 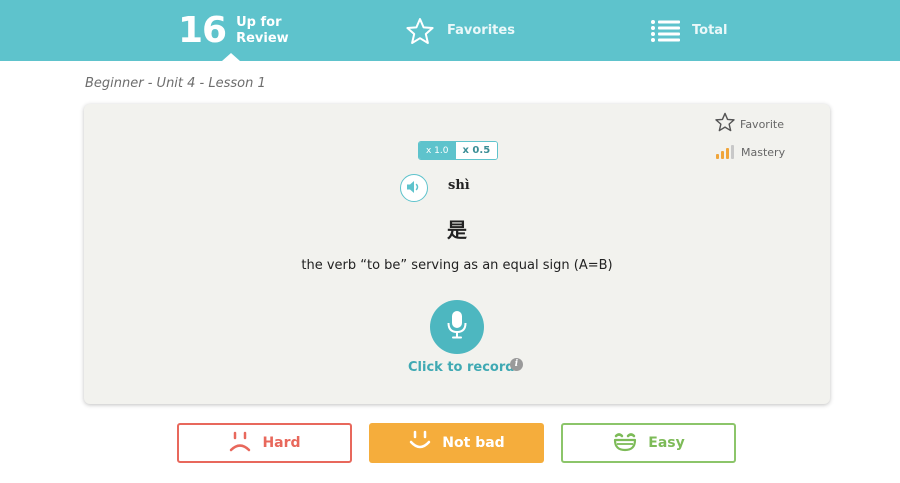 I want to click on info-icon: i, so click(x=516, y=364).